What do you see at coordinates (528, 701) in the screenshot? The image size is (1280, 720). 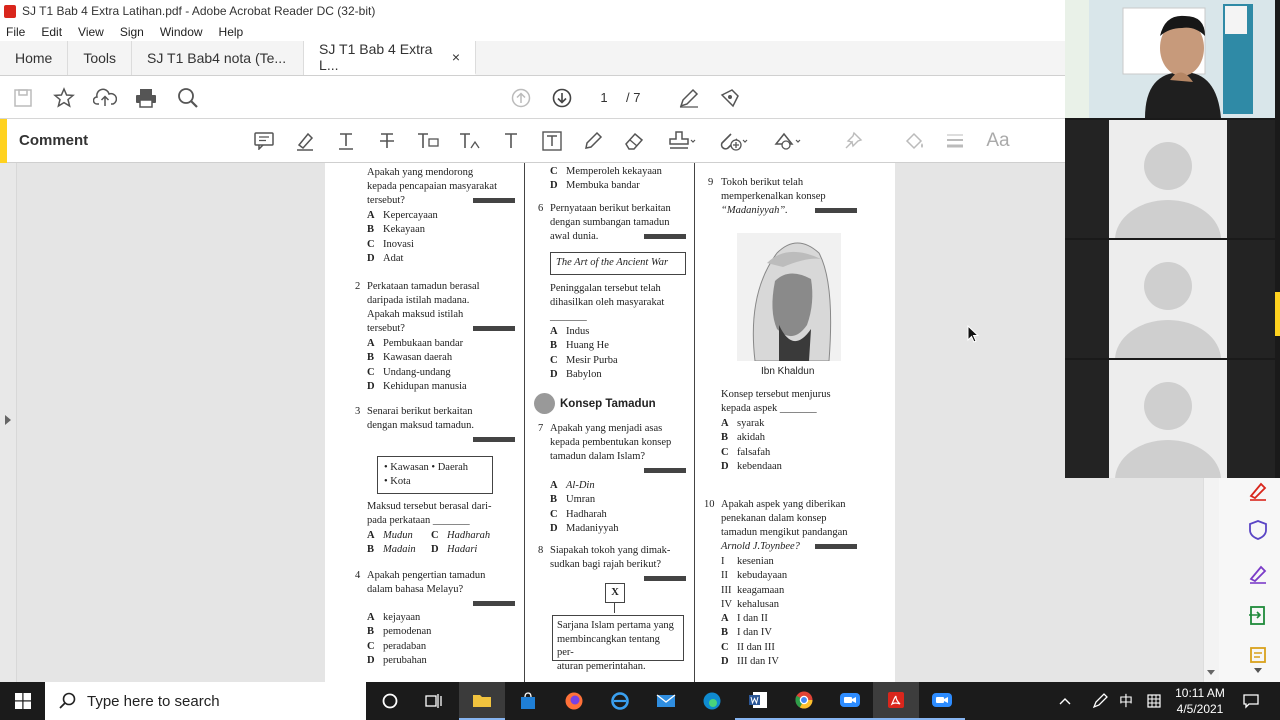 I see `store-icon` at bounding box center [528, 701].